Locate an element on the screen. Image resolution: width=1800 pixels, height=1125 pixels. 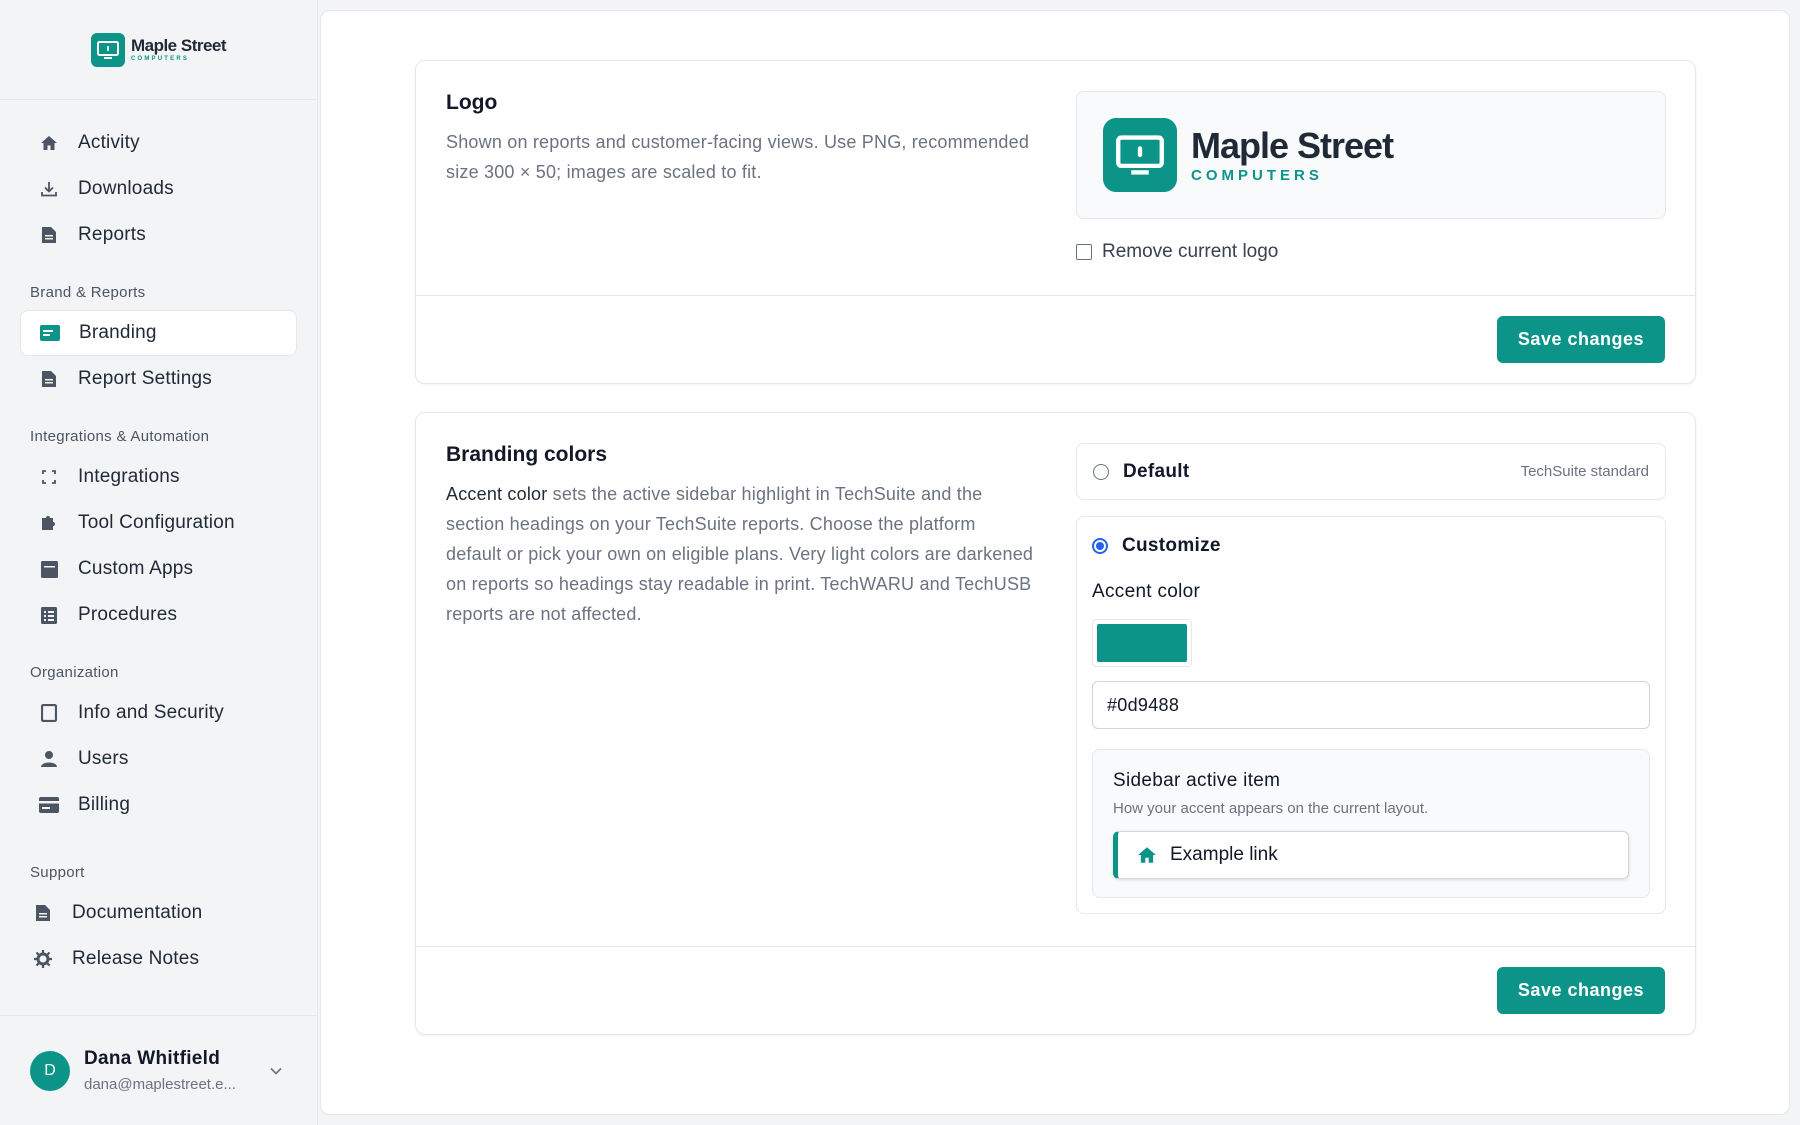
puzzle-icon is located at coordinates (49, 523).